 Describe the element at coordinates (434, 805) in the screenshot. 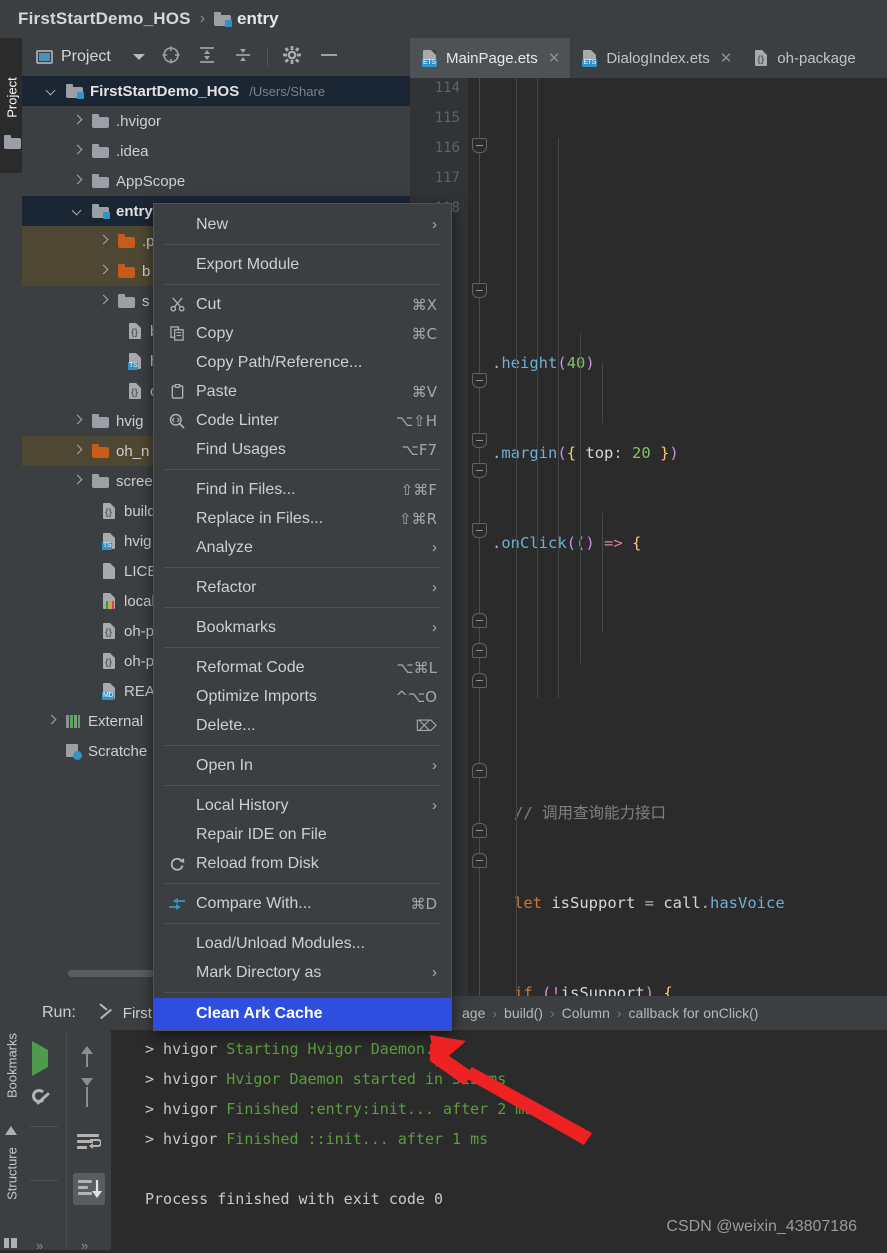

I see `chevron-right-icon: ›` at that location.